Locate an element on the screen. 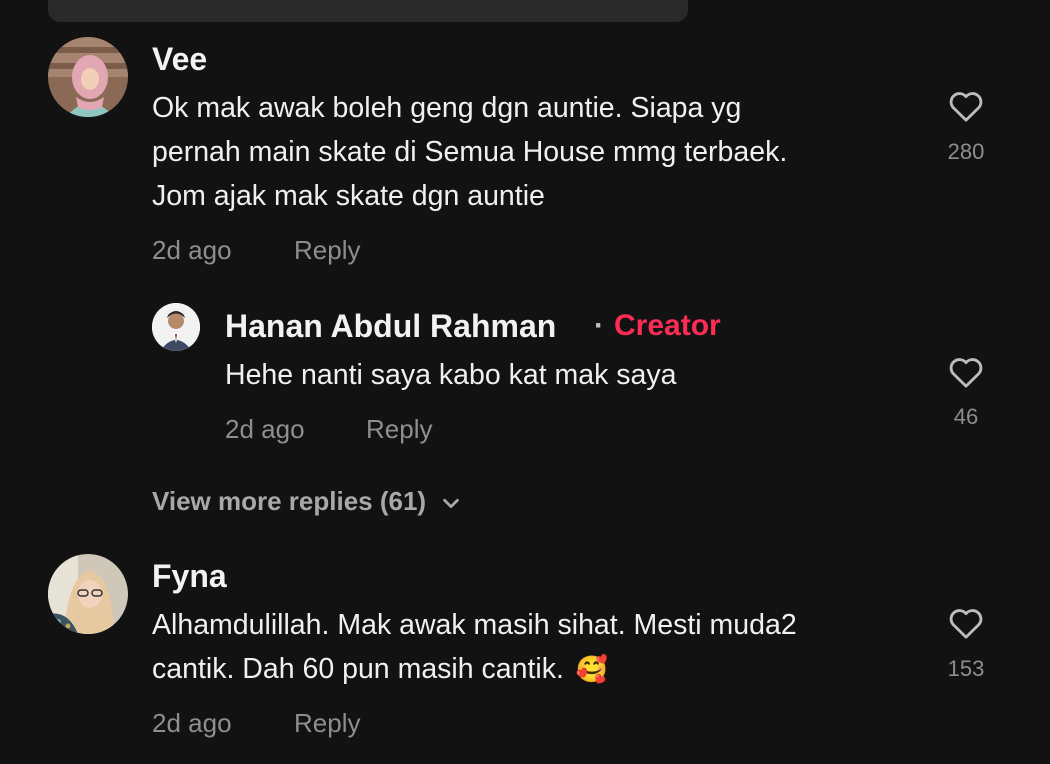 This screenshot has width=1050, height=764. view-more-label: View more replies (61) is located at coordinates (289, 501).